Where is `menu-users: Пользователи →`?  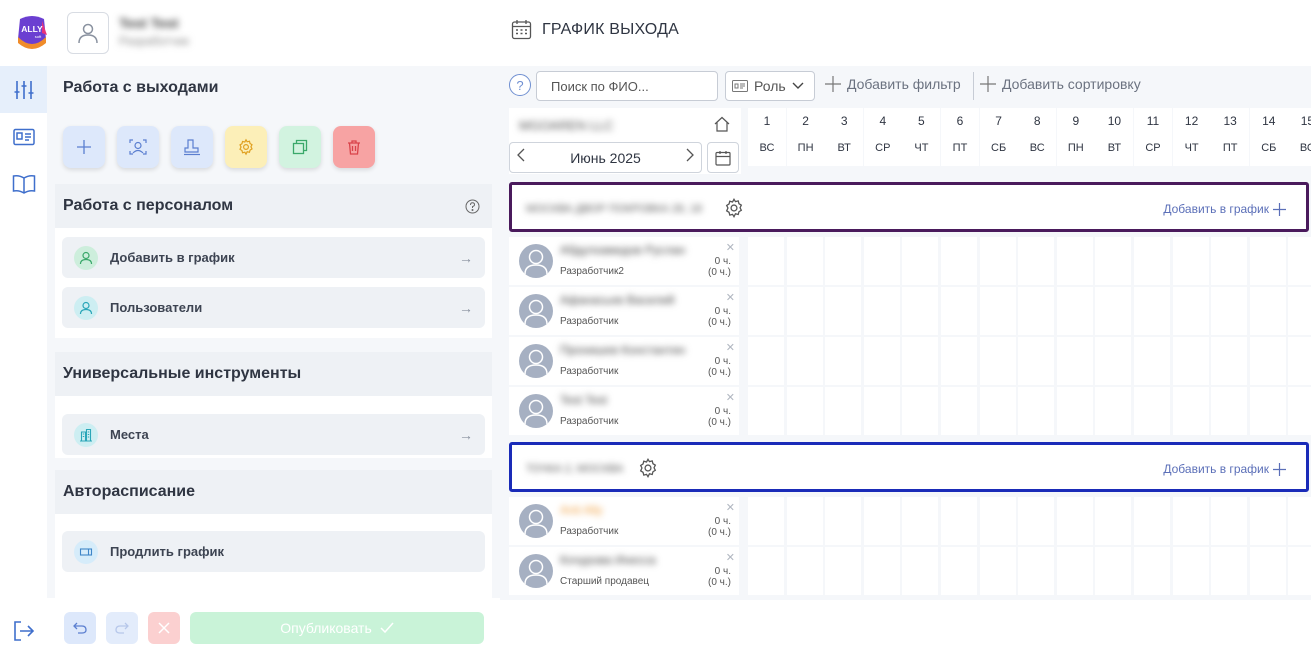 menu-users: Пользователи → is located at coordinates (273, 307).